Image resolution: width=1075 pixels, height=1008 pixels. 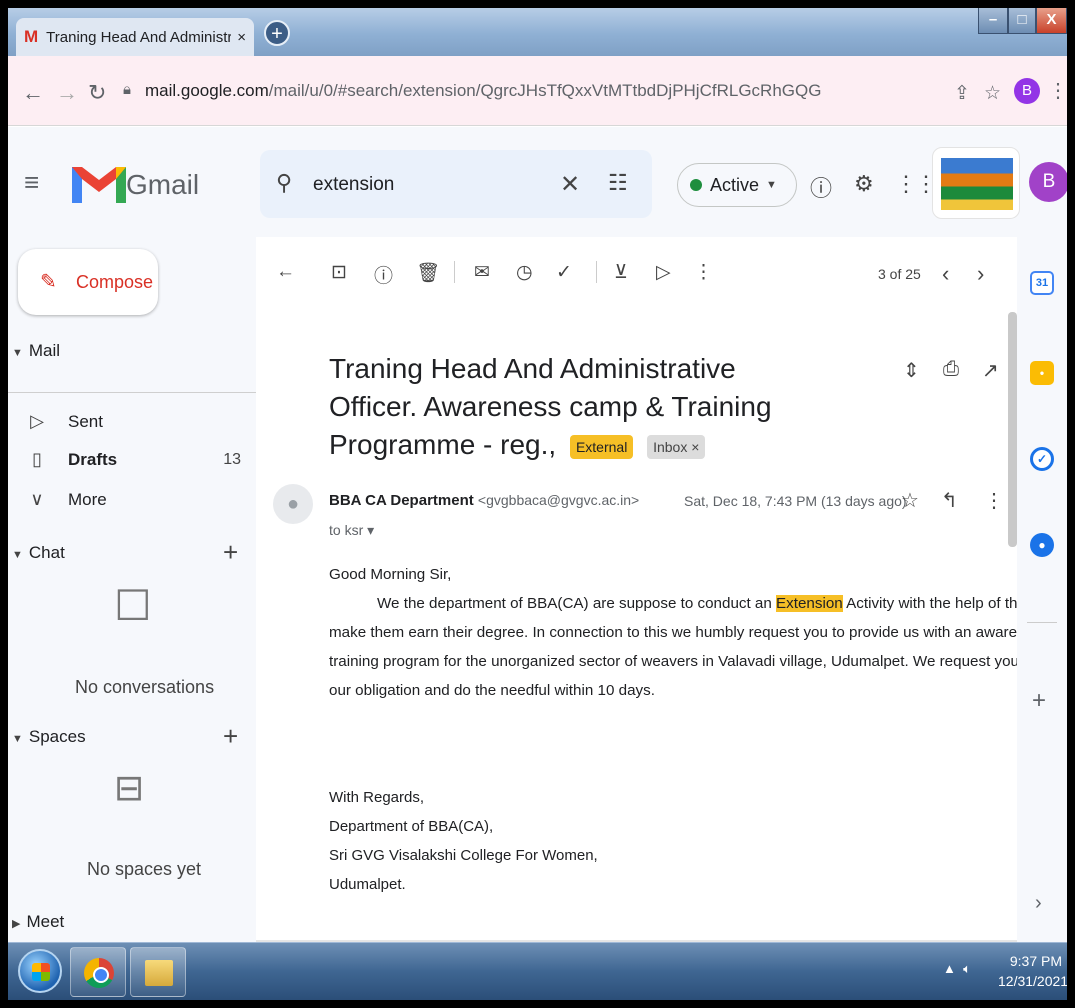 I want to click on gear-icon: ⚙, so click(x=864, y=184).